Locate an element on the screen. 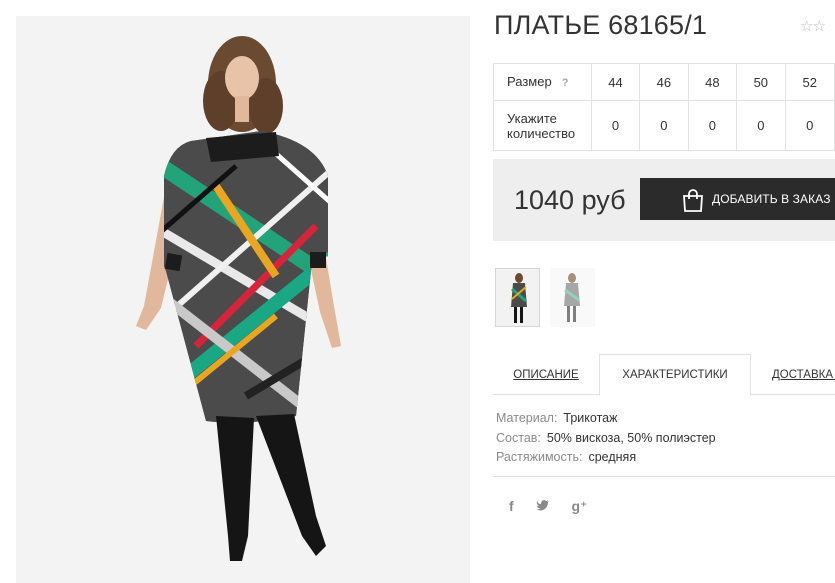  add-to-order-button: ДОБАВИТЬ В ЗАКАЗ is located at coordinates (737, 199).